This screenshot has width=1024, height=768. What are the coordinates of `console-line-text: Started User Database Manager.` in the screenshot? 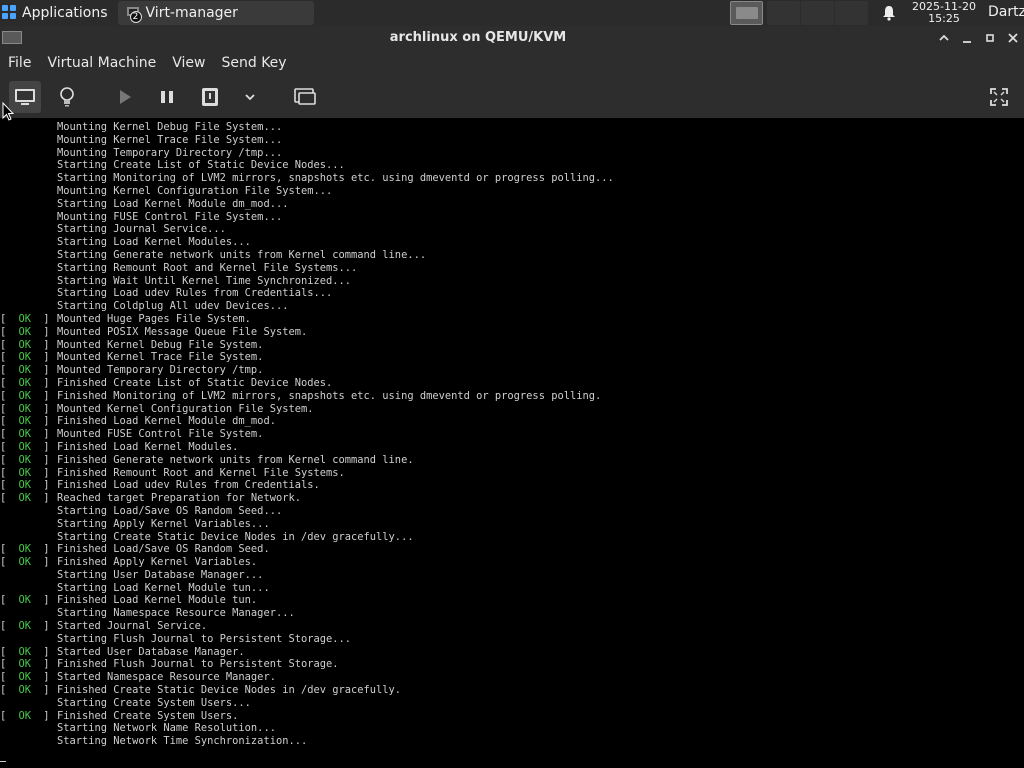 It's located at (151, 651).